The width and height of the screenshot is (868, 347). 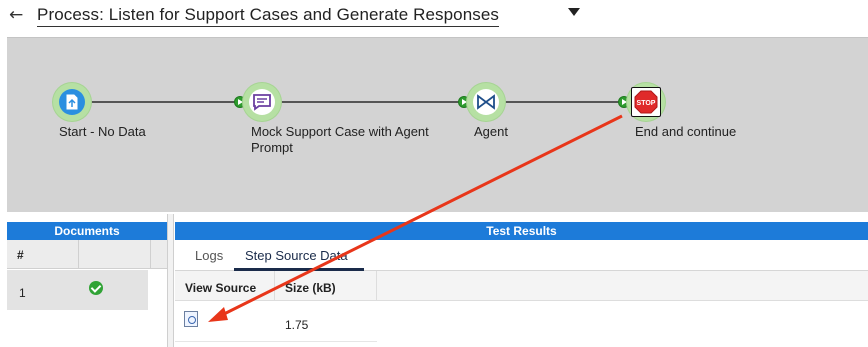 What do you see at coordinates (170, 280) in the screenshot?
I see `panel-splitter` at bounding box center [170, 280].